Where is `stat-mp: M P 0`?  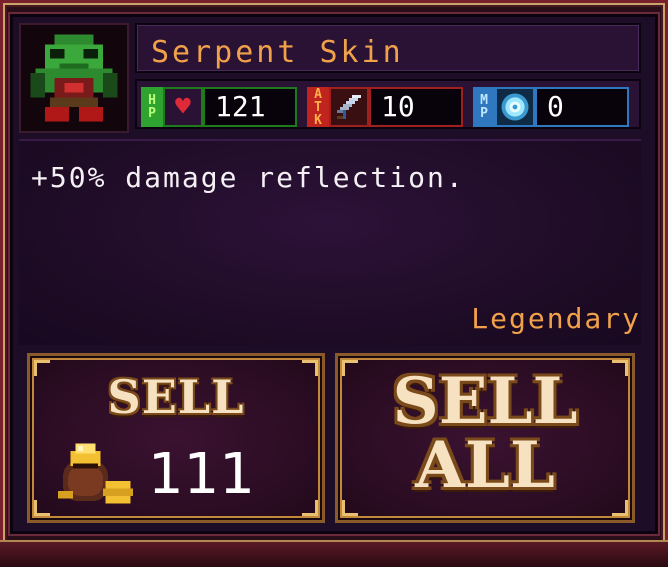 stat-mp: M P 0 is located at coordinates (551, 107).